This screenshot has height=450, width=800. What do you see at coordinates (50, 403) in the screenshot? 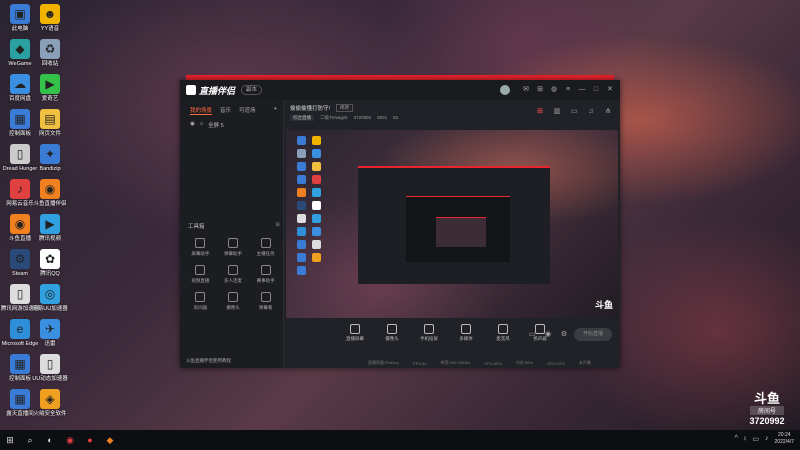
I see `desktop-icon: ◈ 火绒安全软件` at bounding box center [50, 403].